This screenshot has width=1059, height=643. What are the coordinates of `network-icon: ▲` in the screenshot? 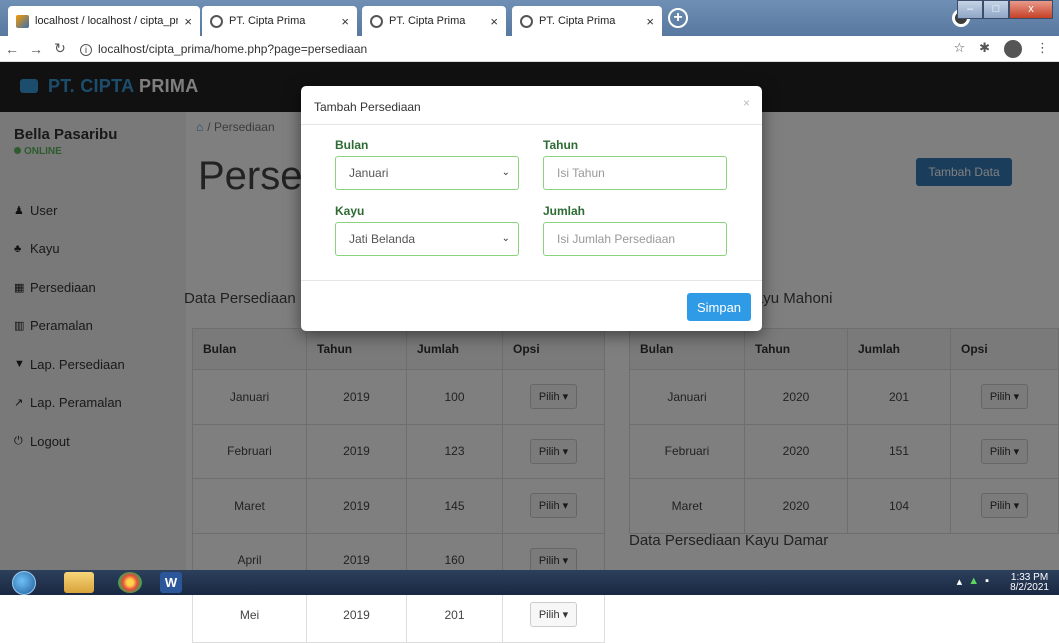 It's located at (973, 581).